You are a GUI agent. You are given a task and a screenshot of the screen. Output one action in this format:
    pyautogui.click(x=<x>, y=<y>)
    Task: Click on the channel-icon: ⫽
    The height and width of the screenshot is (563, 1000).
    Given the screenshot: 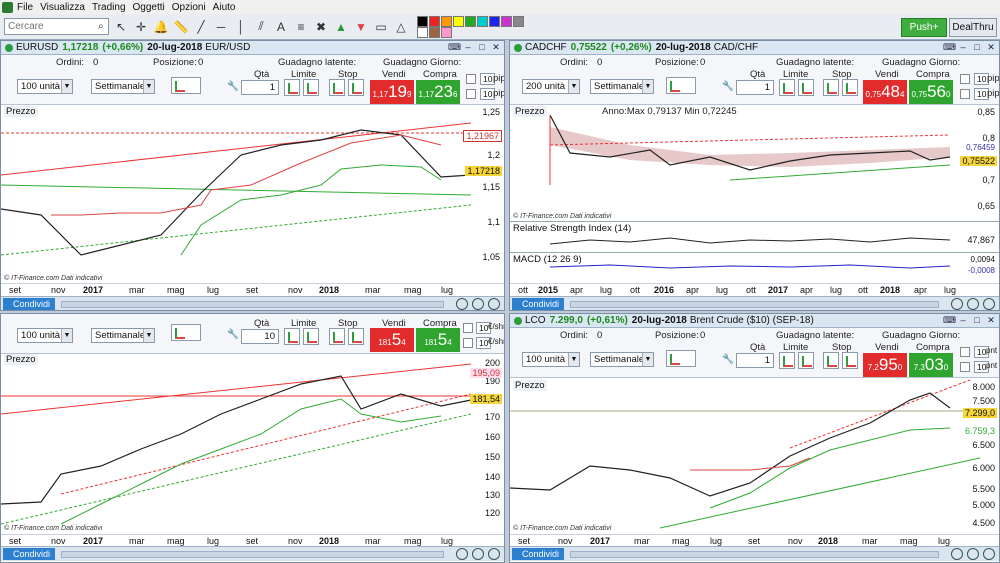 What is the action you would take?
    pyautogui.click(x=261, y=27)
    